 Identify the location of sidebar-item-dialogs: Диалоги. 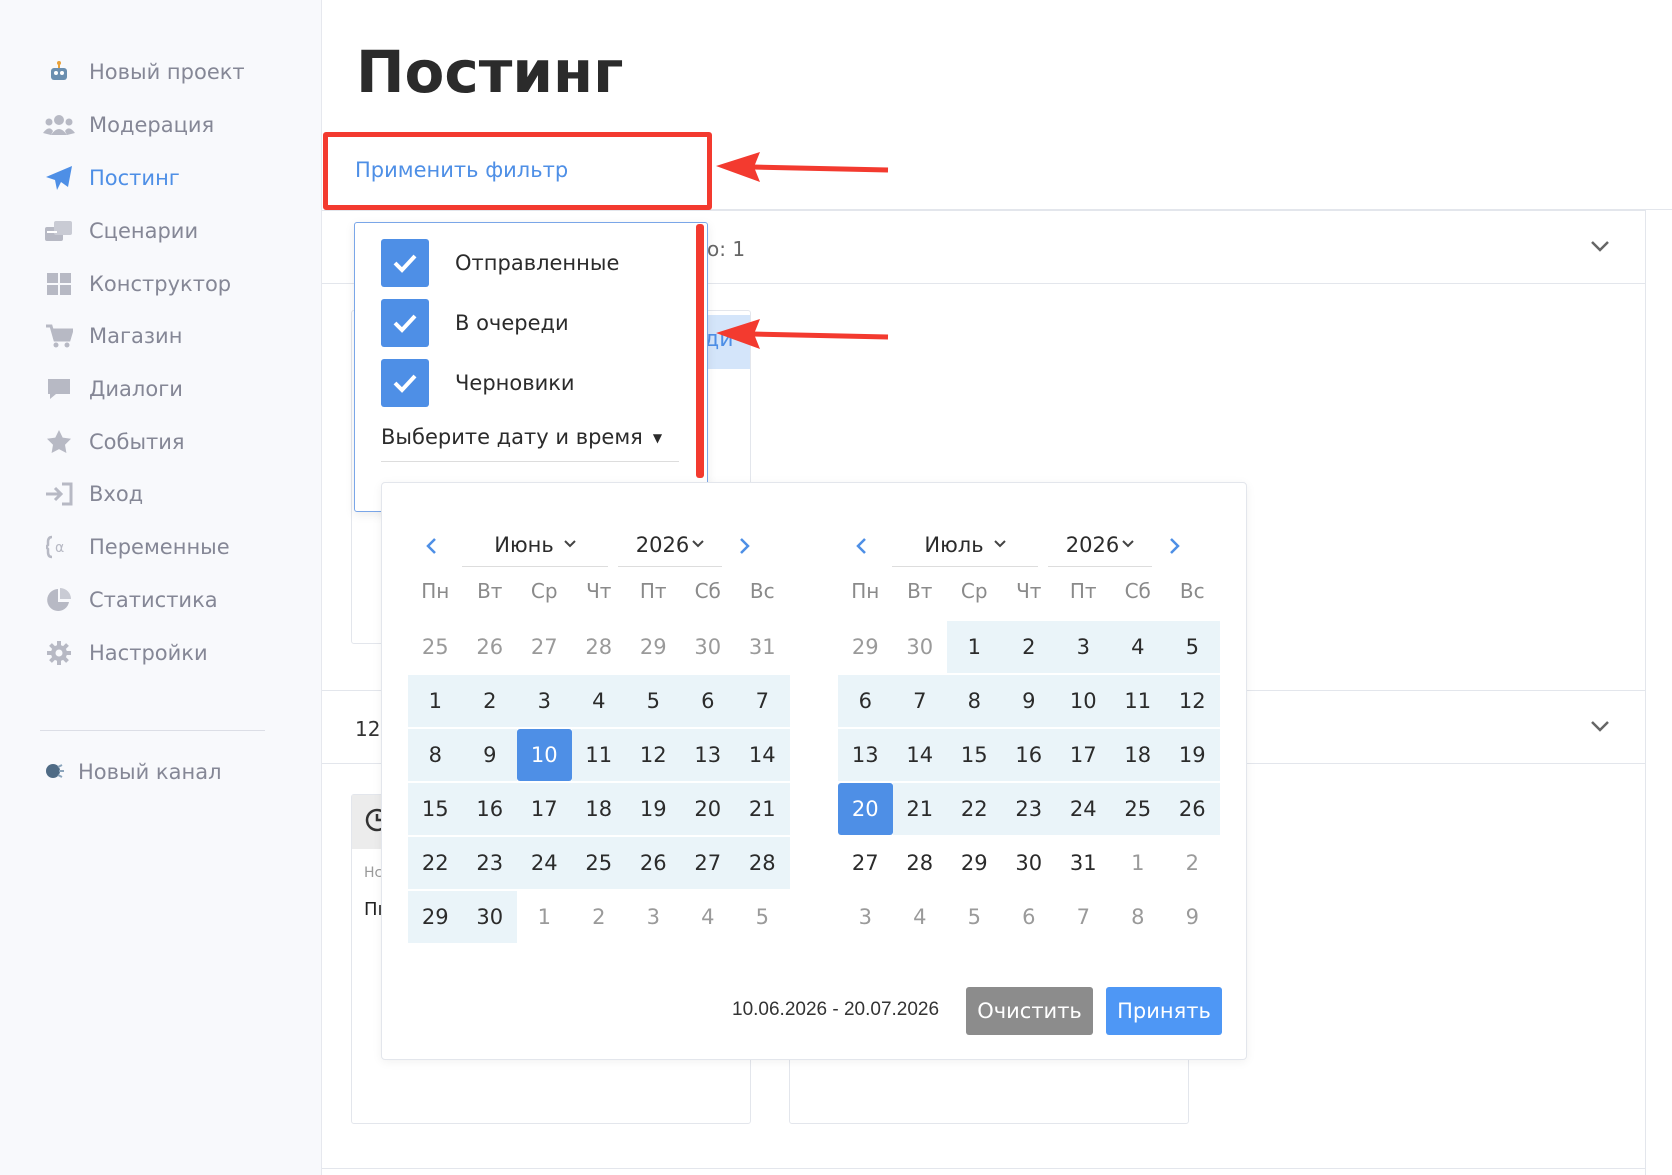
(112, 389).